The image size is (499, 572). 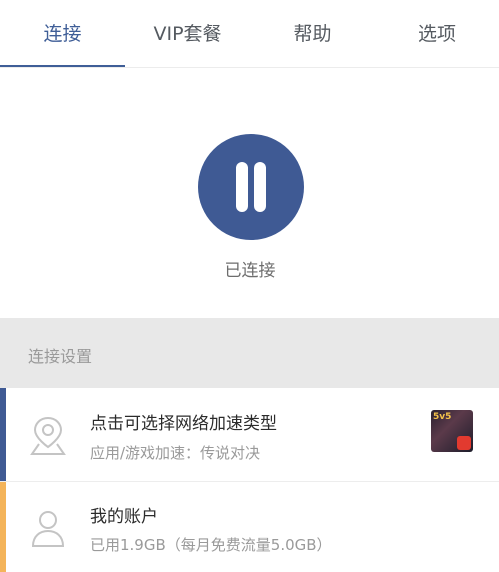 I want to click on acceleration-type-subtitle: 应用/游戏加速：传说对决, so click(x=175, y=453).